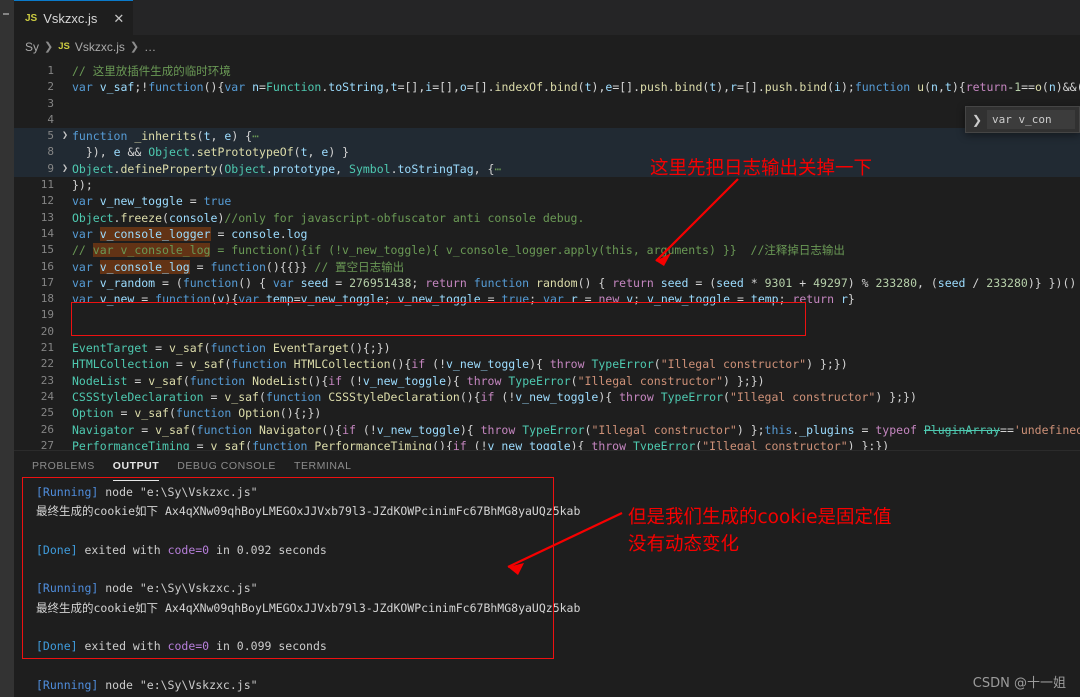 This screenshot has width=1080, height=697. What do you see at coordinates (47, 331) in the screenshot?
I see `line-number: 20` at bounding box center [47, 331].